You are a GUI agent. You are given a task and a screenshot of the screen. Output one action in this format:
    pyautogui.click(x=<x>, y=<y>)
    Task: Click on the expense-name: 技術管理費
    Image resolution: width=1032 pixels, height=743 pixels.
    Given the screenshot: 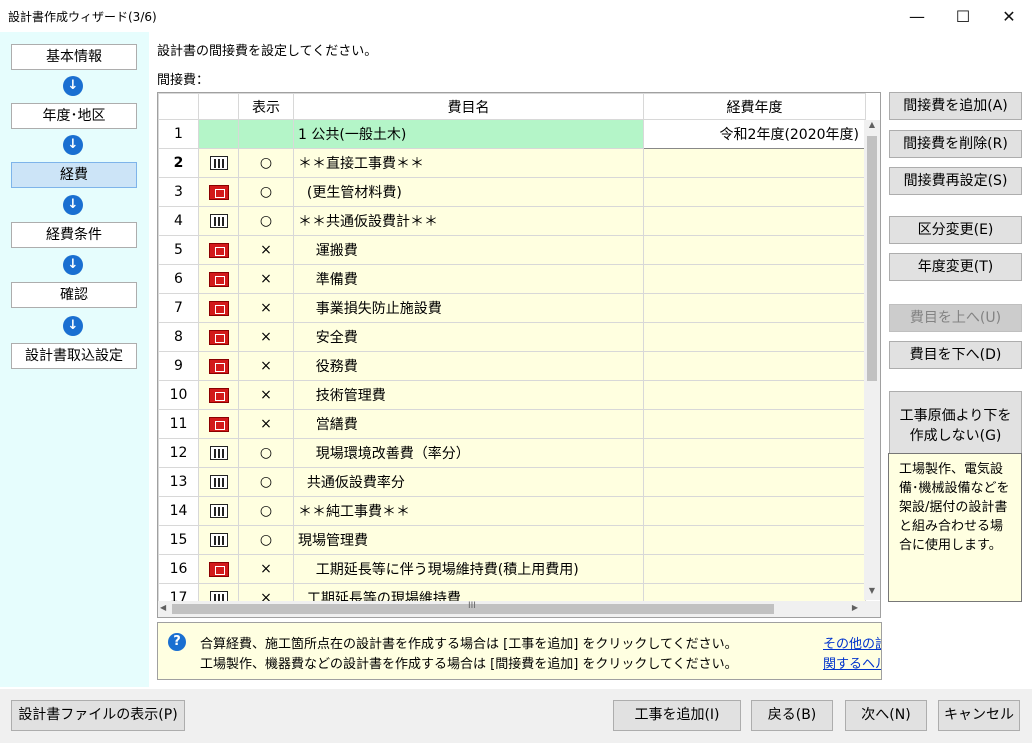 What is the action you would take?
    pyautogui.click(x=468, y=395)
    